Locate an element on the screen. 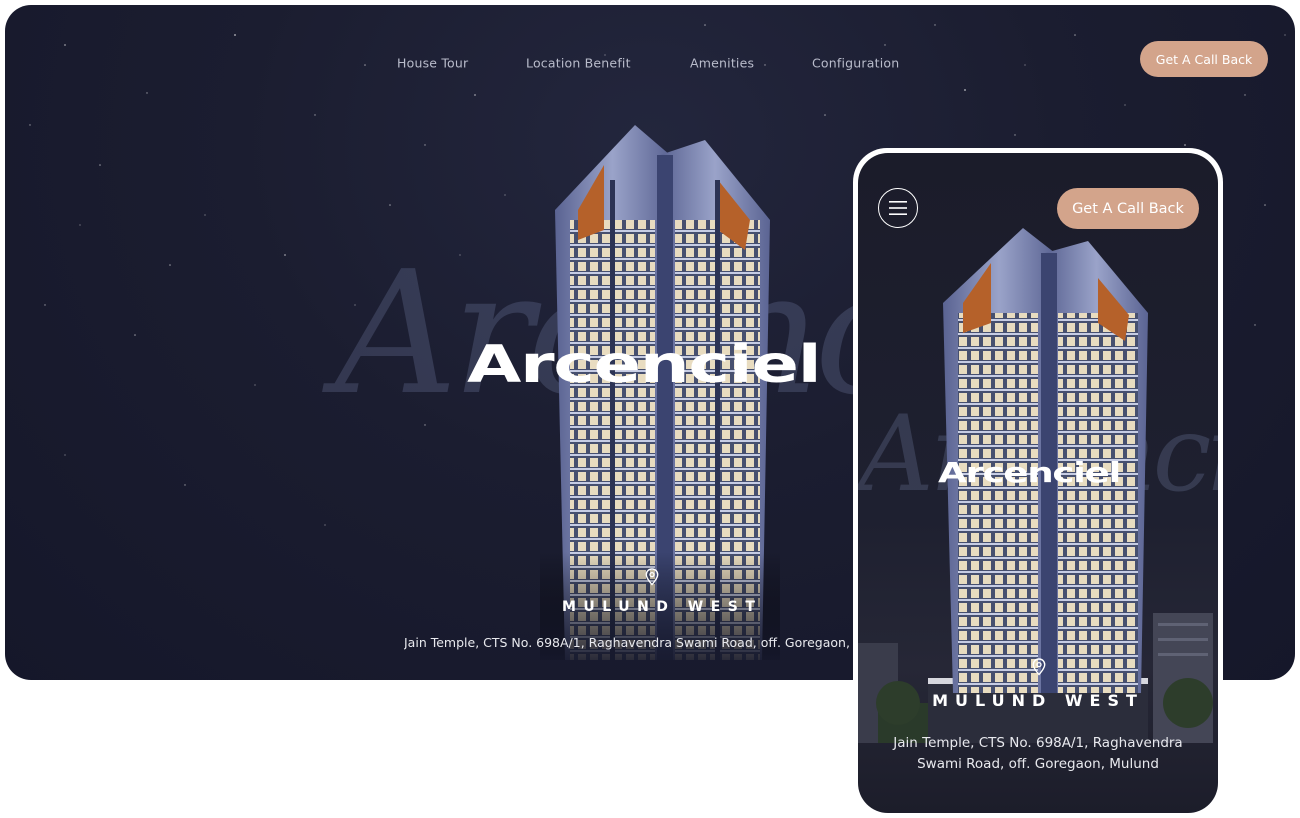 This screenshot has width=1300, height=818. hamburger-menu-button is located at coordinates (898, 208).